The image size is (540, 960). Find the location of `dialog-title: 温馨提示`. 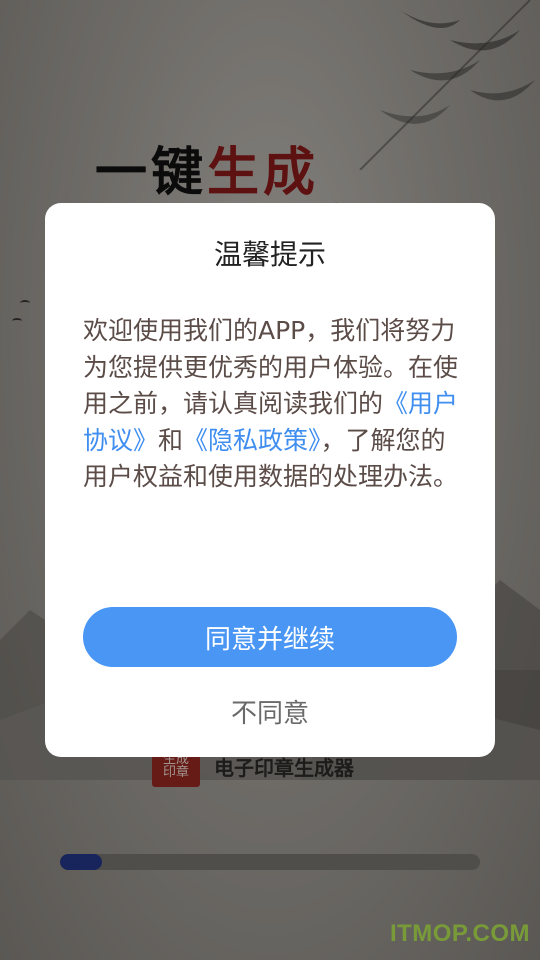

dialog-title: 温馨提示 is located at coordinates (269, 254).